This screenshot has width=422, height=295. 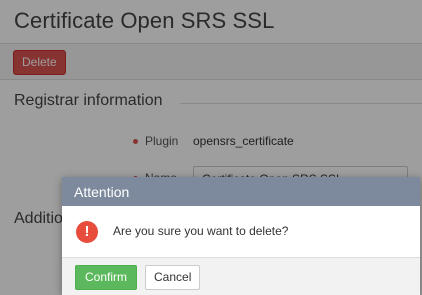 I want to click on dialog-body: ! Are you sure you want to delete?, so click(x=241, y=231).